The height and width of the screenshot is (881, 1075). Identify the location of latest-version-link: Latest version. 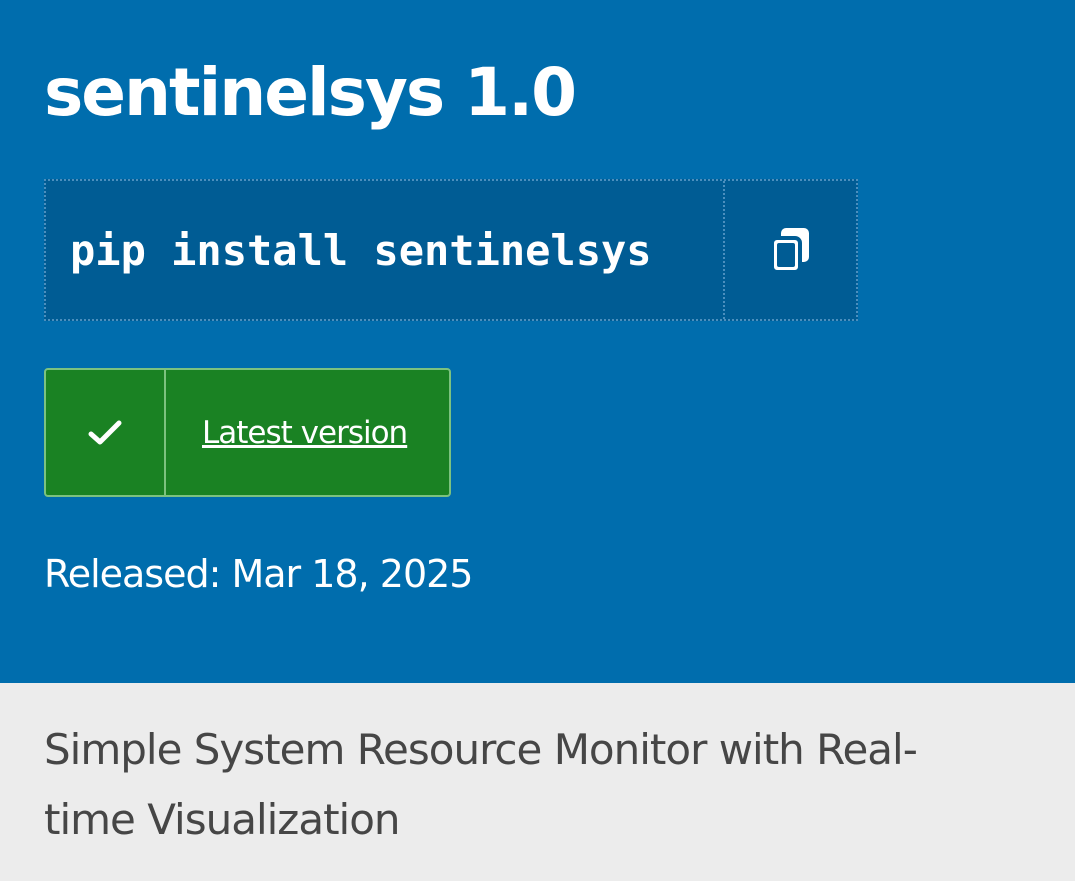
(307, 432).